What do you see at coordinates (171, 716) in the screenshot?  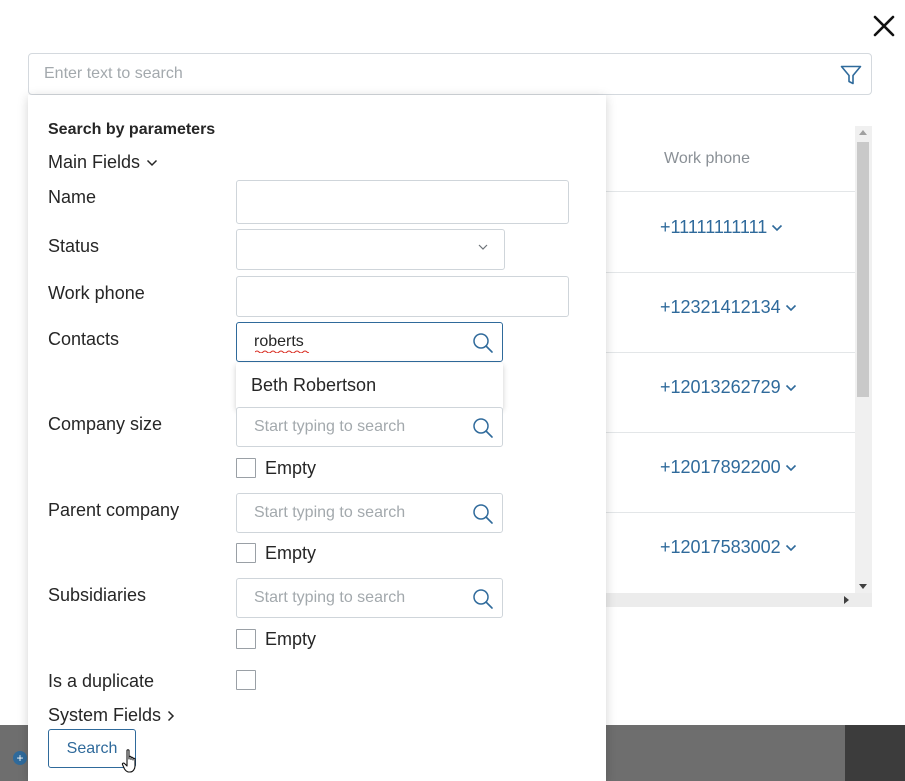 I see `chevron-right-icon` at bounding box center [171, 716].